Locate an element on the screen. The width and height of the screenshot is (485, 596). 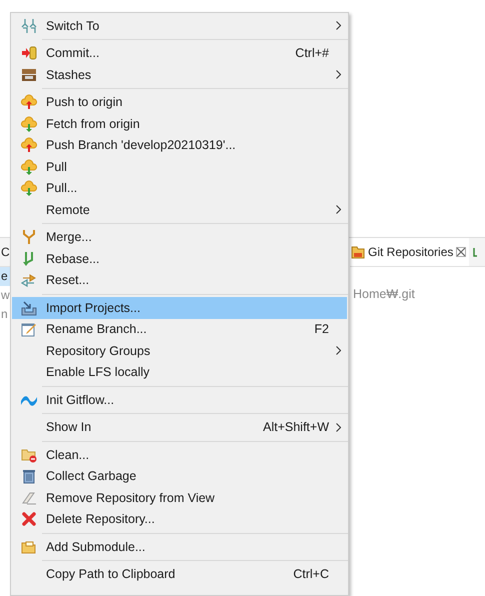
menu-item: Collect Garbage is located at coordinates (179, 476).